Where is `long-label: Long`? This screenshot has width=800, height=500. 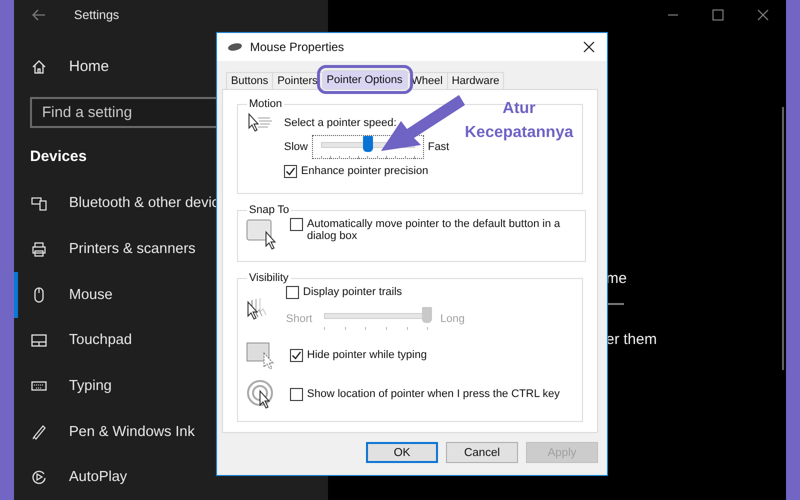 long-label: Long is located at coordinates (452, 319).